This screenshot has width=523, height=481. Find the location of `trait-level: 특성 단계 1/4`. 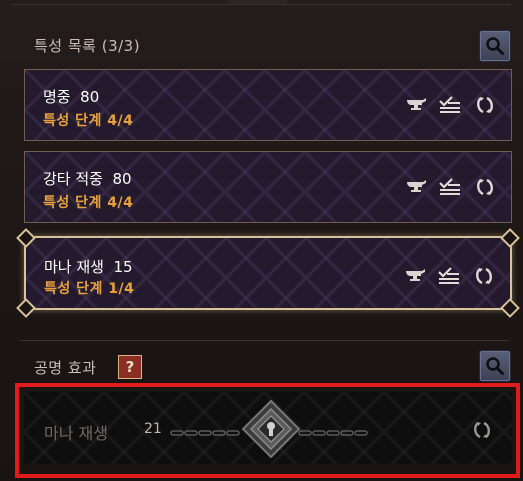

trait-level: 특성 단계 1/4 is located at coordinates (89, 289).